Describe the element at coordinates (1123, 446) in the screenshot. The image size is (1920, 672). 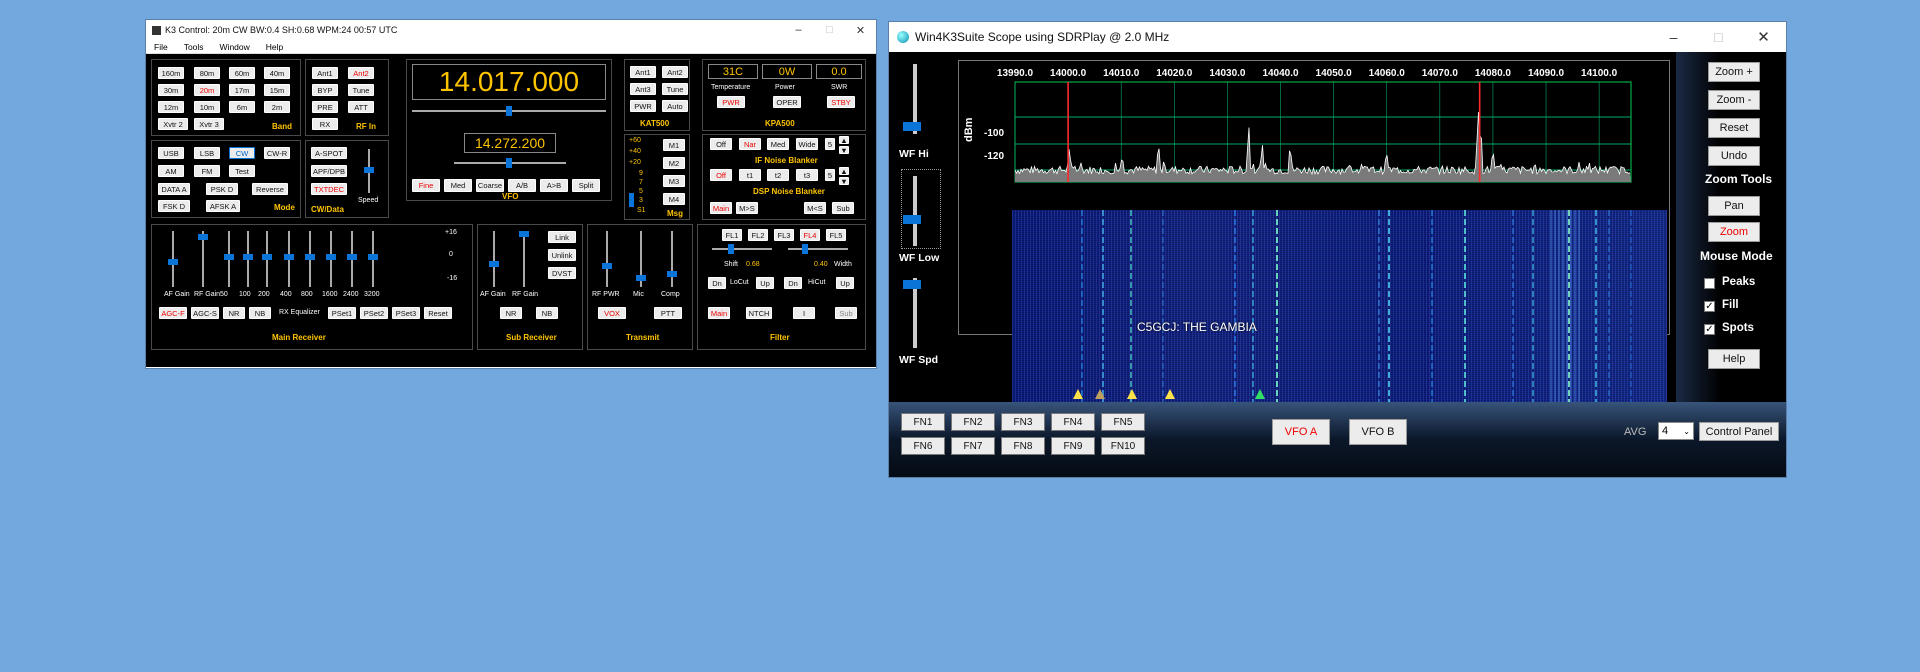
I see `fn10-button: FN10` at that location.